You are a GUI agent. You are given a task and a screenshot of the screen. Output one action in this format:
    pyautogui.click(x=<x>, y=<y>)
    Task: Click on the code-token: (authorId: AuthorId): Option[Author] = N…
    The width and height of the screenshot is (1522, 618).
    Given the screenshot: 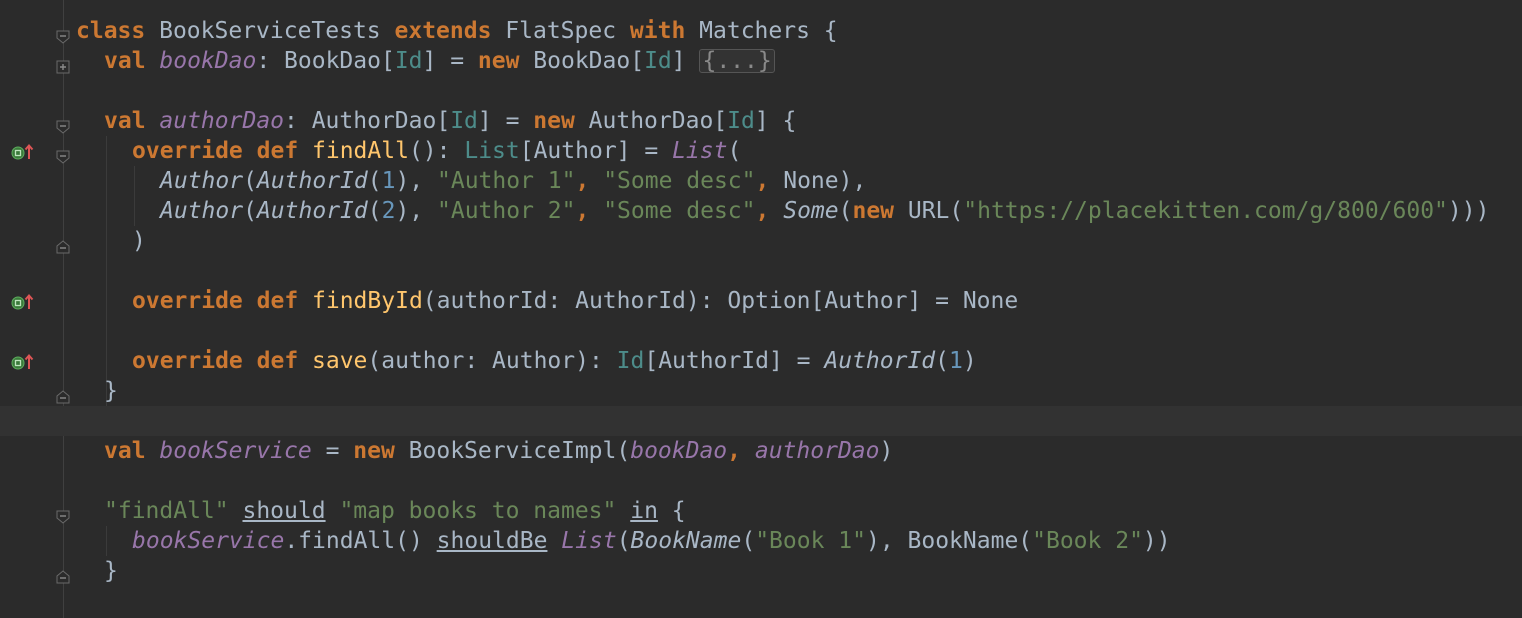 What is the action you would take?
    pyautogui.click(x=720, y=301)
    